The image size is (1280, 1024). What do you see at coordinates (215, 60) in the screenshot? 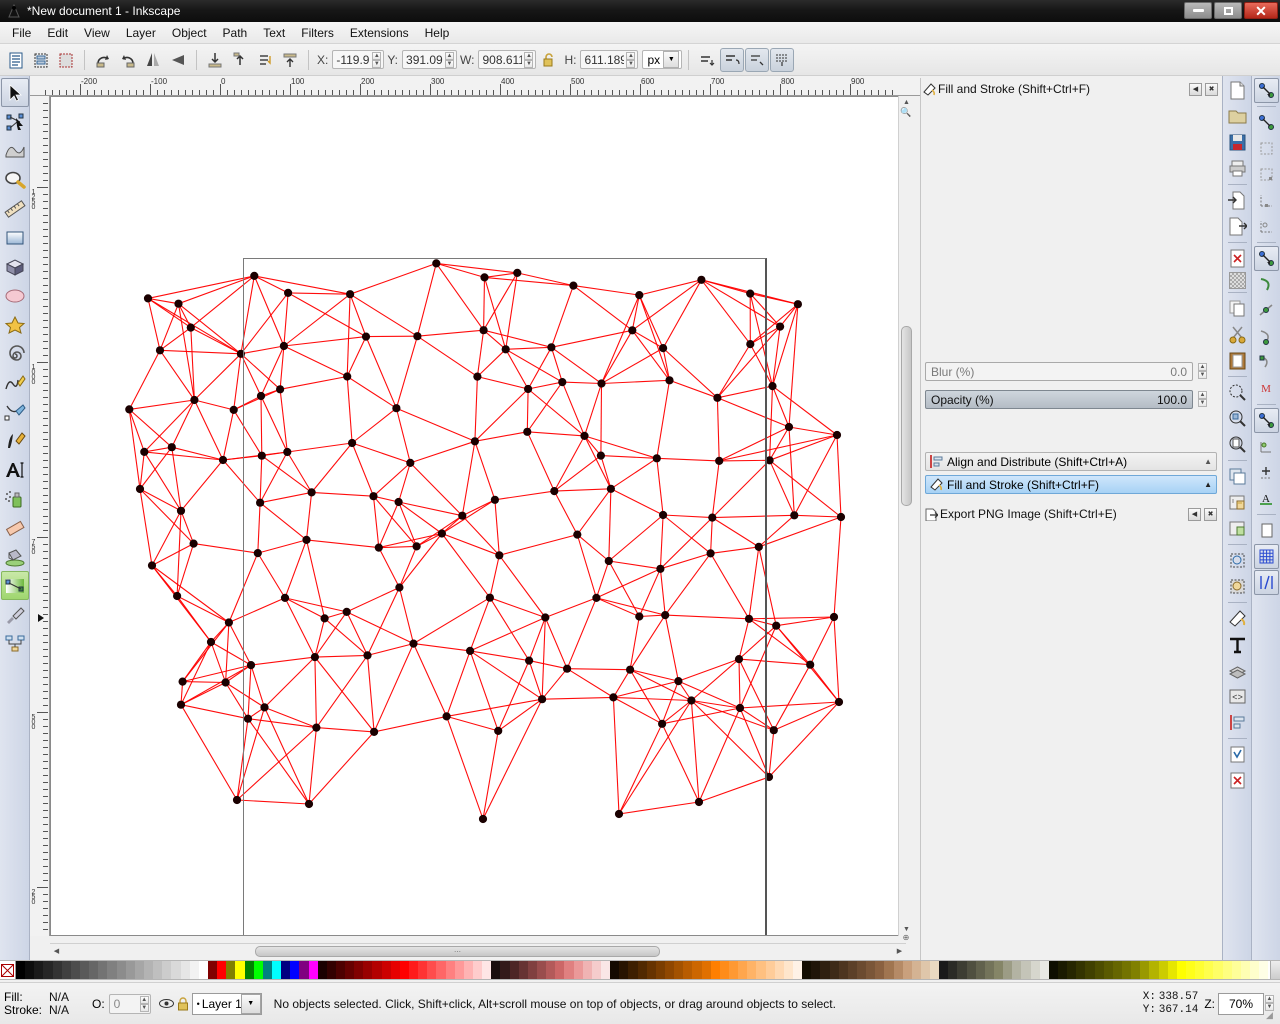
I see `raise-to-top-icon` at bounding box center [215, 60].